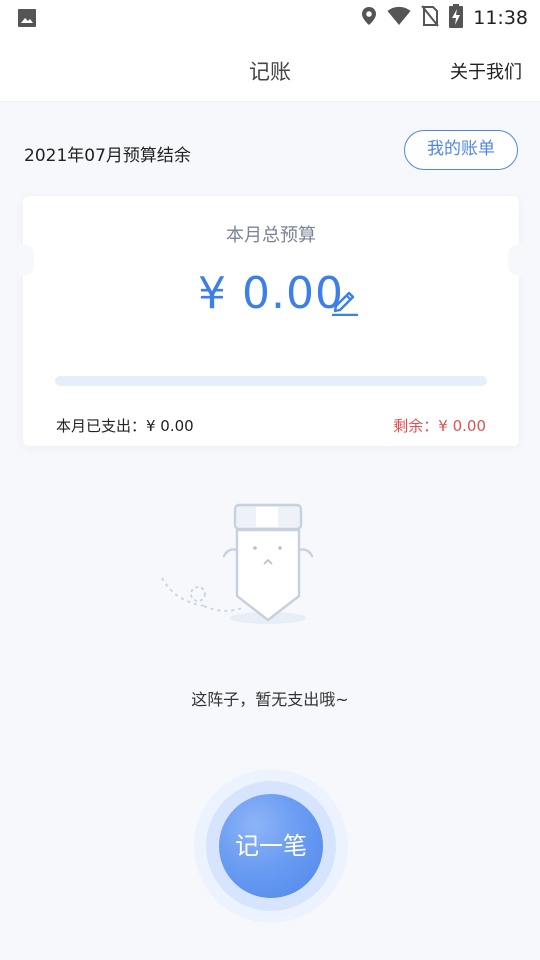 Image resolution: width=540 pixels, height=960 pixels. I want to click on add-record-button-halo: 记一笔, so click(271, 846).